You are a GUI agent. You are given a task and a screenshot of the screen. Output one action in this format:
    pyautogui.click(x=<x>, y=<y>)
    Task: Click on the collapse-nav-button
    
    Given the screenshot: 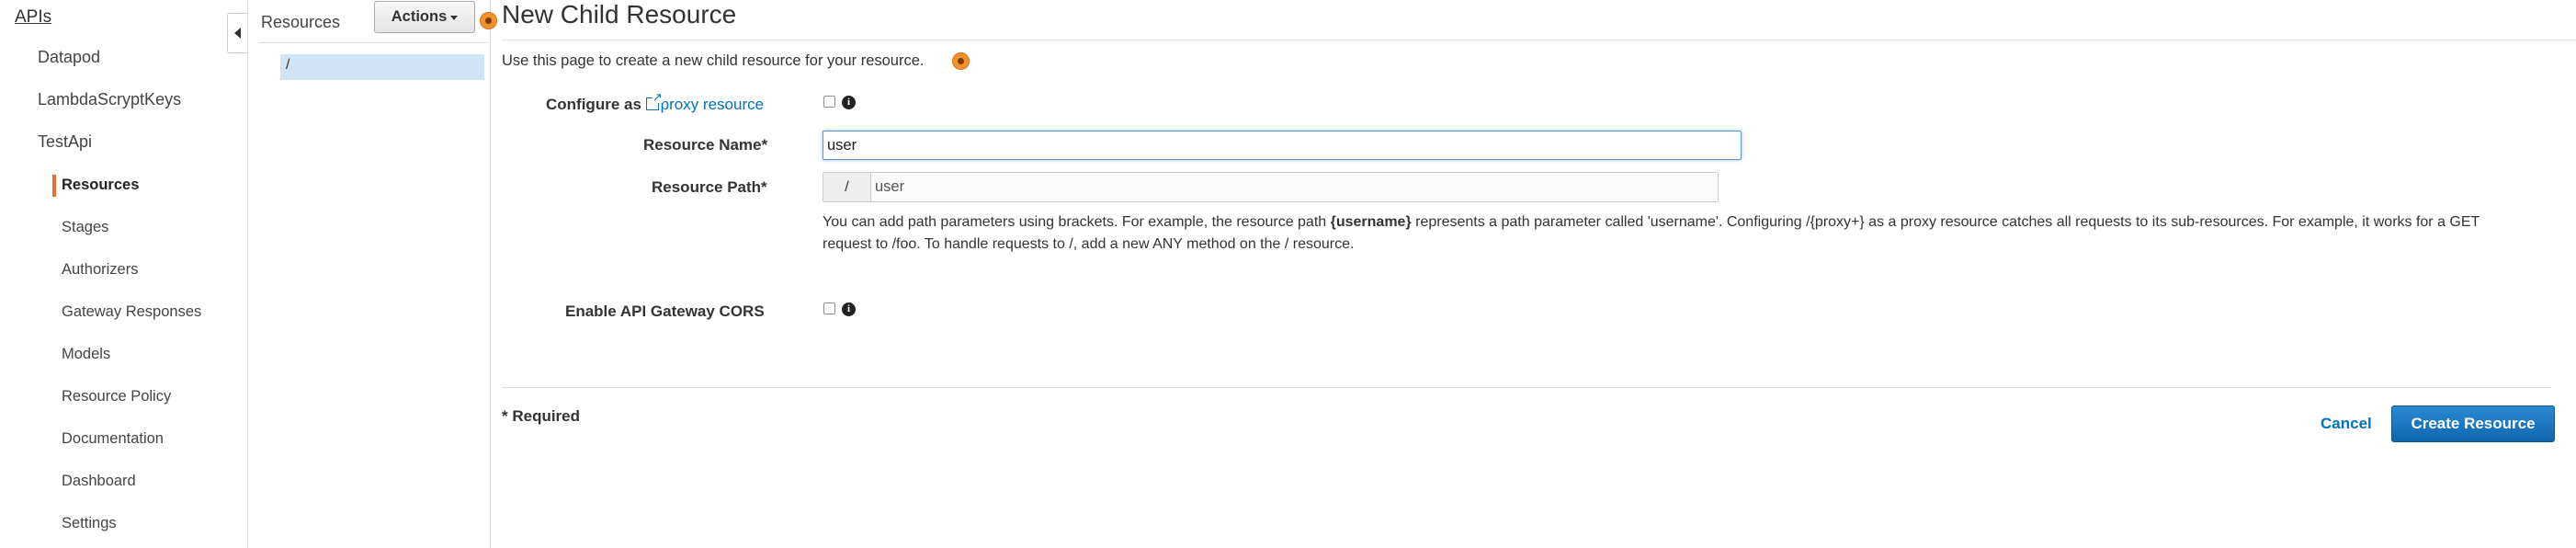 What is the action you would take?
    pyautogui.click(x=237, y=33)
    